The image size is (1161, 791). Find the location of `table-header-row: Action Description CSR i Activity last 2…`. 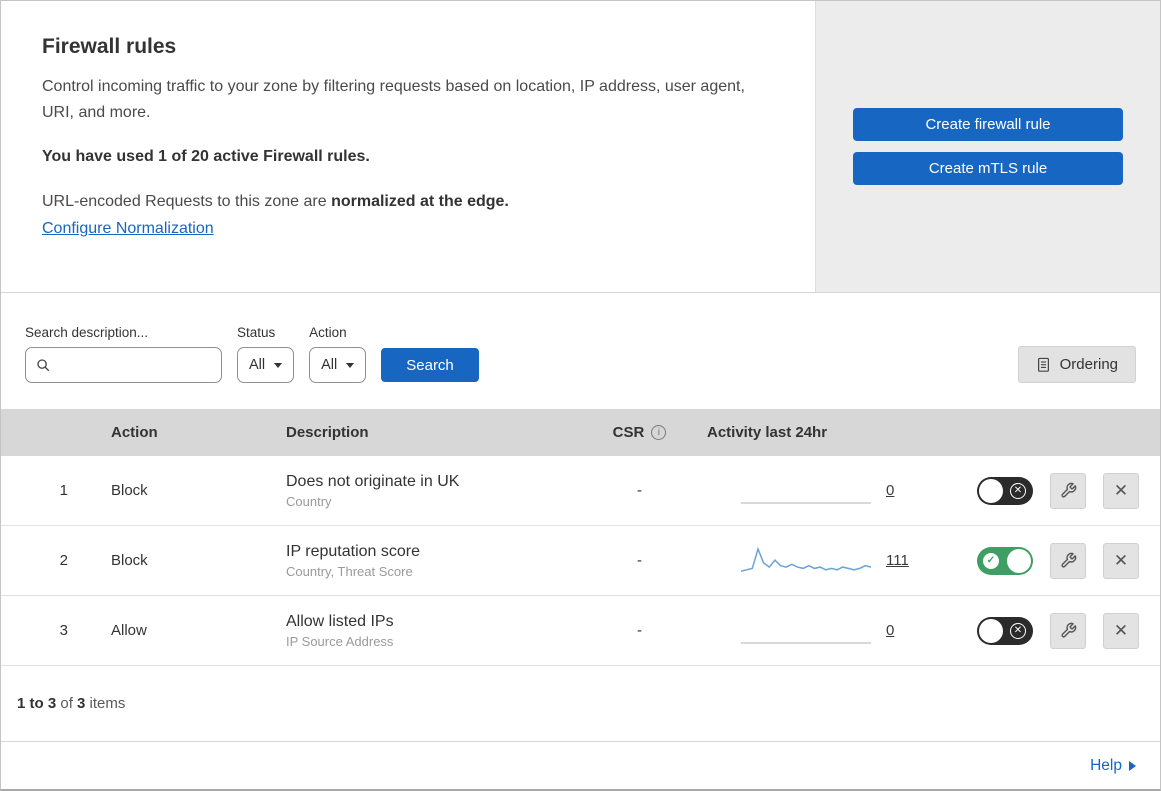

table-header-row: Action Description CSR i Activity last 2… is located at coordinates (580, 432).